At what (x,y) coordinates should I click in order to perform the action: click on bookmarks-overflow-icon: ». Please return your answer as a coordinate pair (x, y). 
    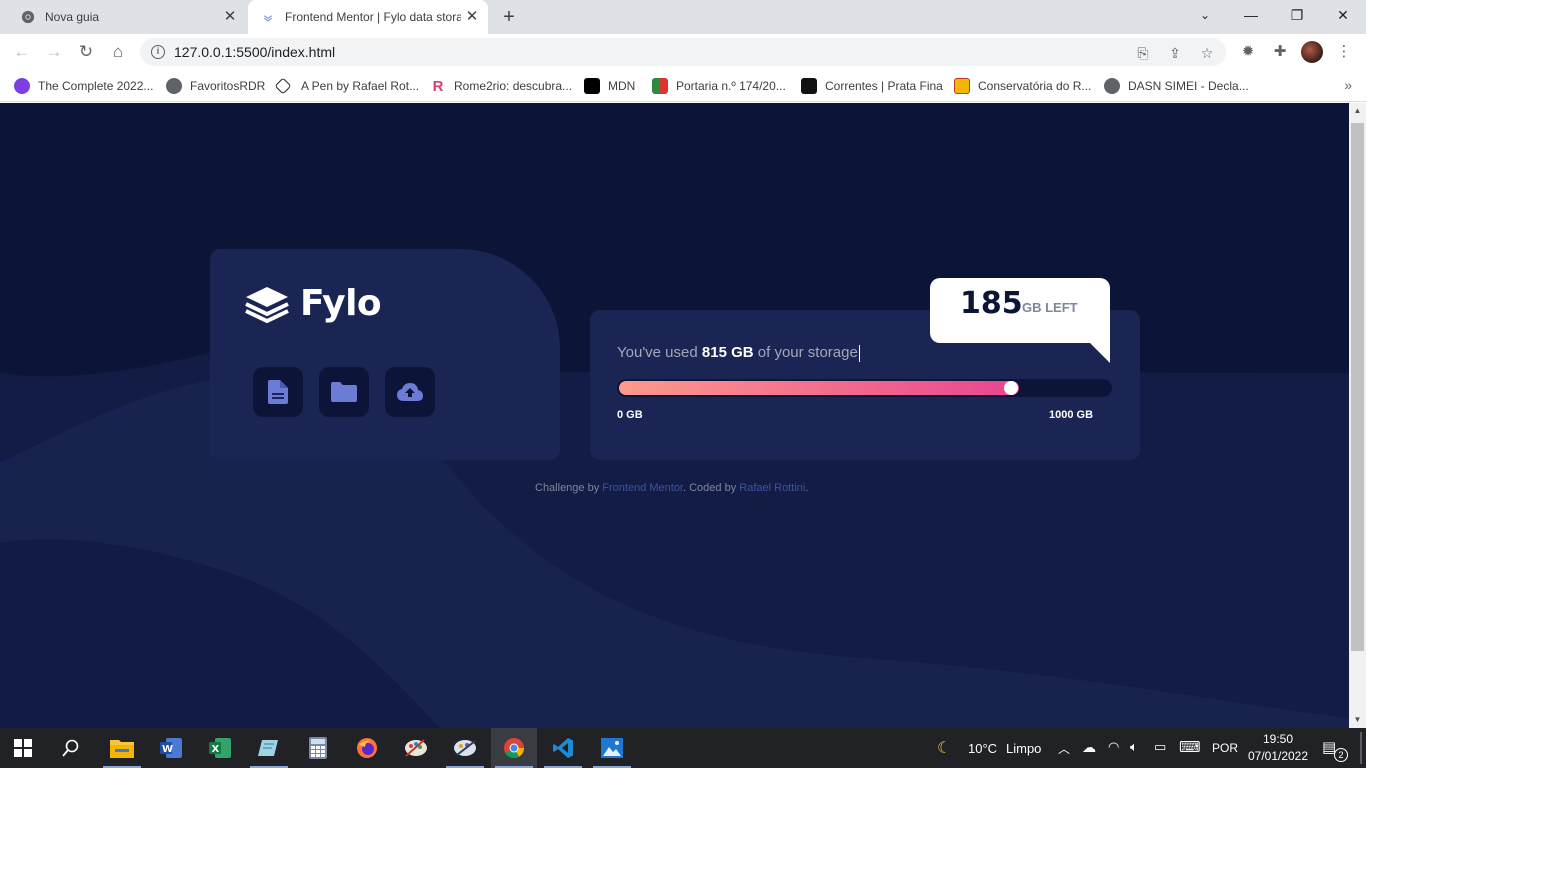
    Looking at the image, I should click on (1348, 85).